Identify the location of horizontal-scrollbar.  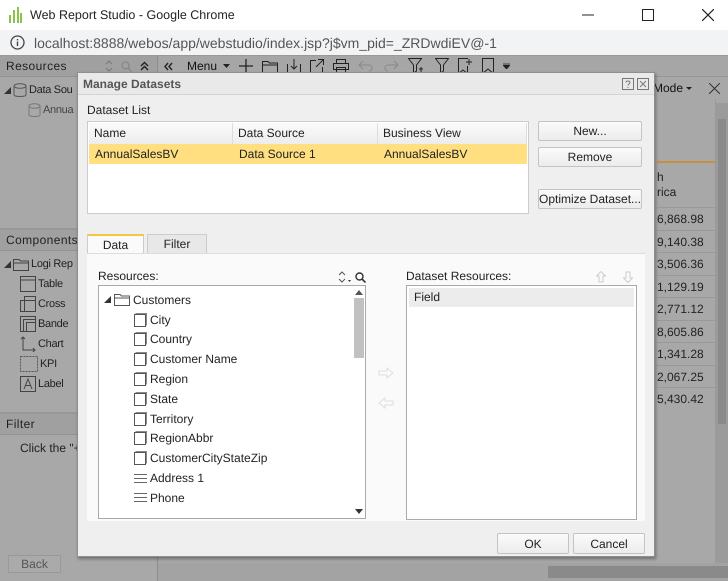
(443, 572).